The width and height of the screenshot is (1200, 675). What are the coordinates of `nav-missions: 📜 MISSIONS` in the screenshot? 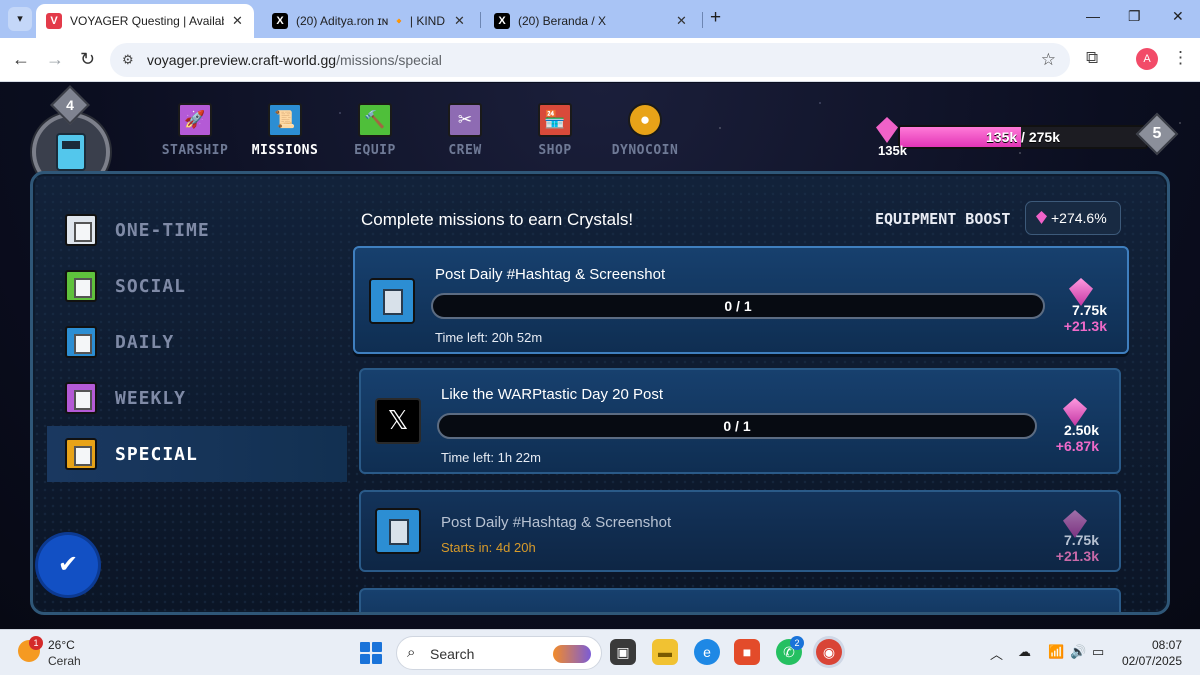 It's located at (285, 130).